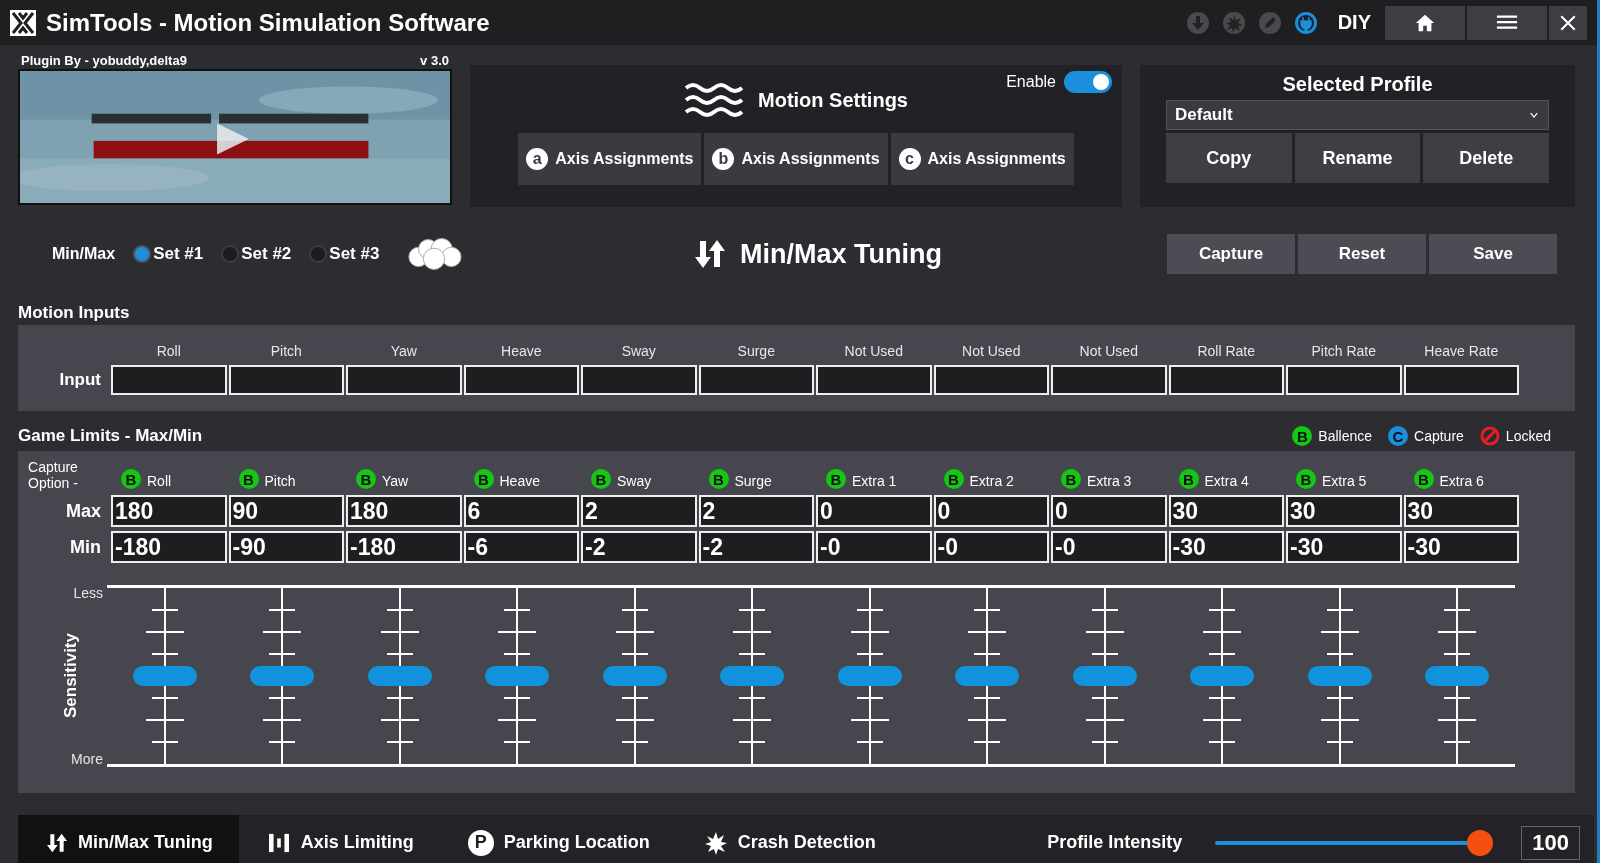 The height and width of the screenshot is (863, 1600). Describe the element at coordinates (1226, 351) in the screenshot. I see `column-header: Roll Rate` at that location.